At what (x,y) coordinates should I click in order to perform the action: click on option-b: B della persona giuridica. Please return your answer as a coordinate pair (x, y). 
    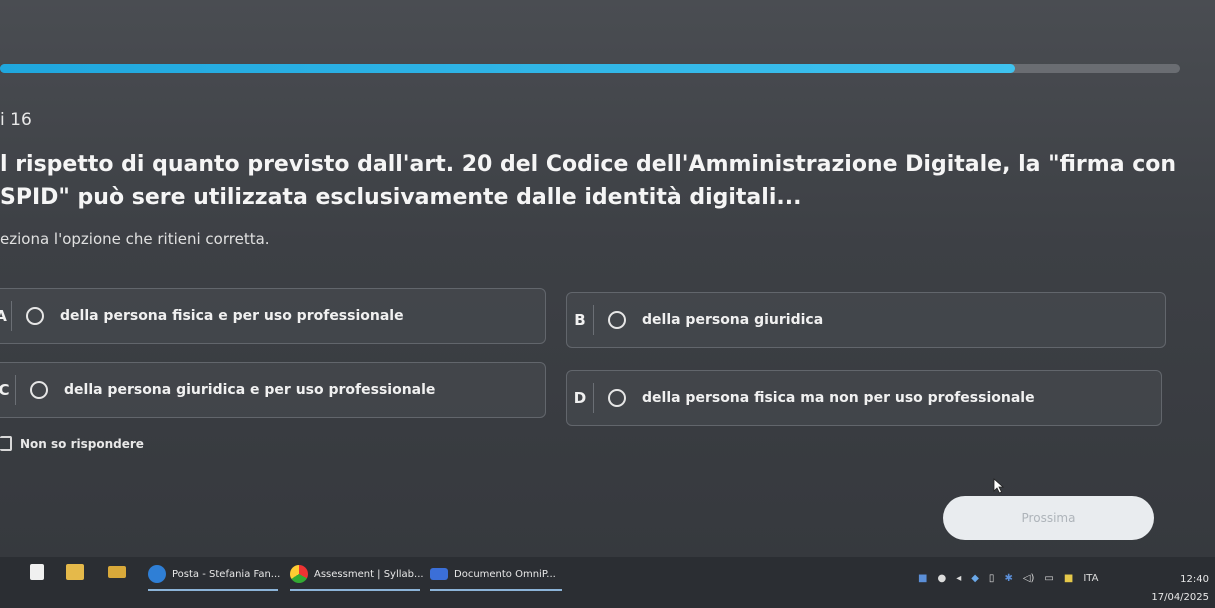
    Looking at the image, I should click on (866, 320).